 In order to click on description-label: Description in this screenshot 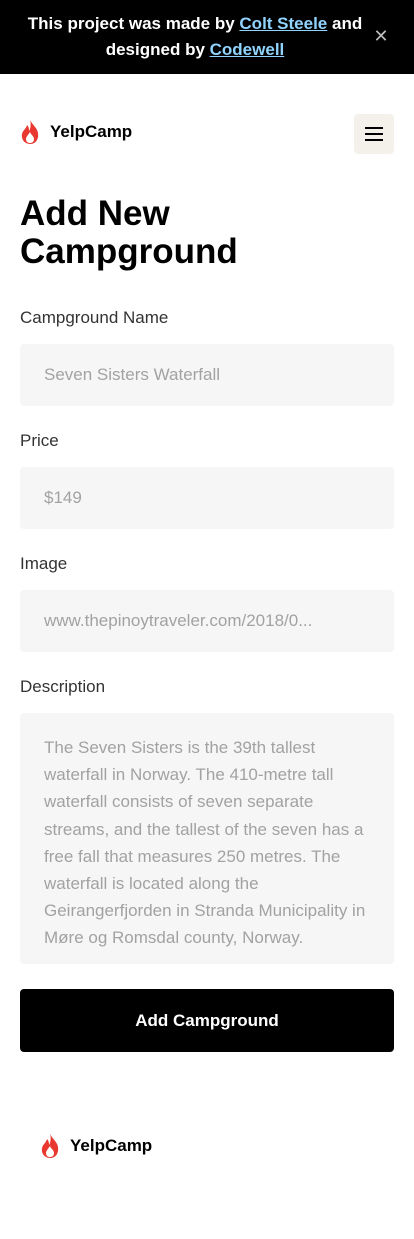, I will do `click(63, 686)`.